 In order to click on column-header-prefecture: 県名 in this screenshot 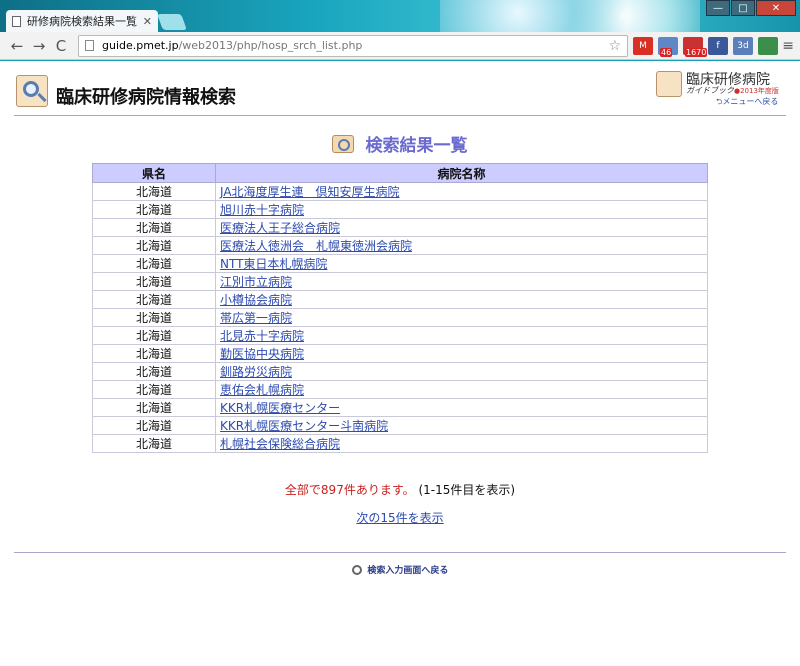, I will do `click(154, 173)`.